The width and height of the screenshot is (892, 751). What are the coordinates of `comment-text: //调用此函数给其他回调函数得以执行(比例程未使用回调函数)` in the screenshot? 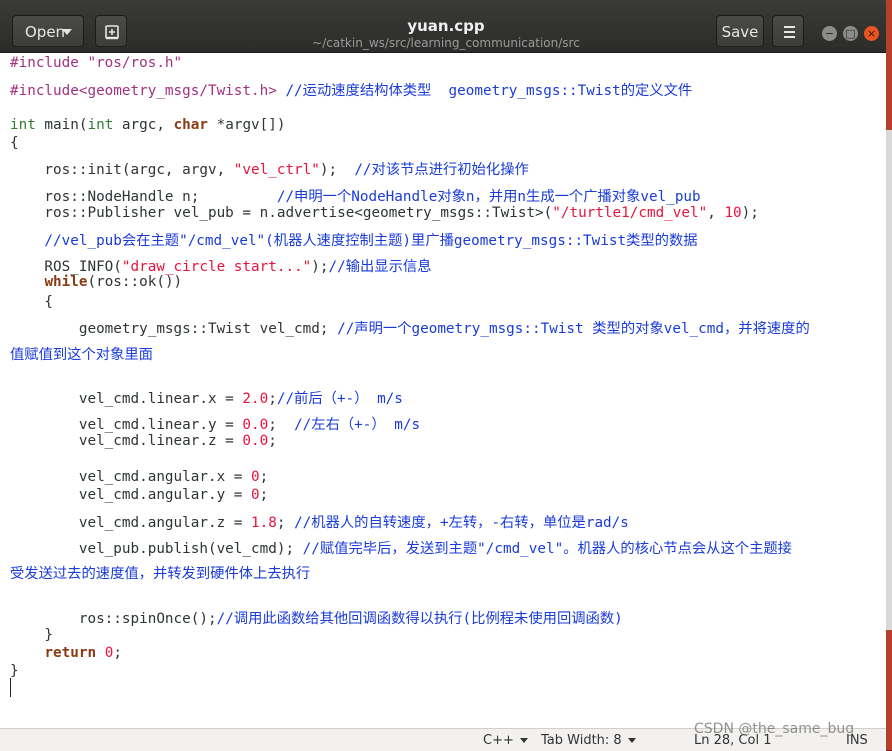 It's located at (419, 619).